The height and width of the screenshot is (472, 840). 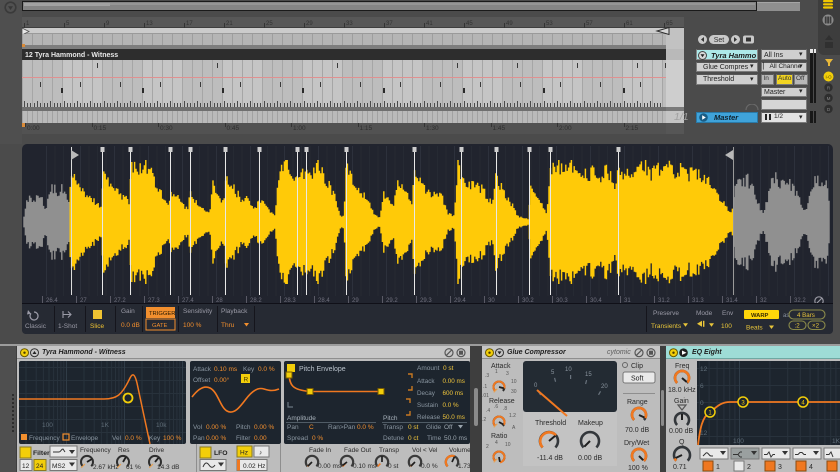 I want to click on svg-text: Clip, so click(x=637, y=366).